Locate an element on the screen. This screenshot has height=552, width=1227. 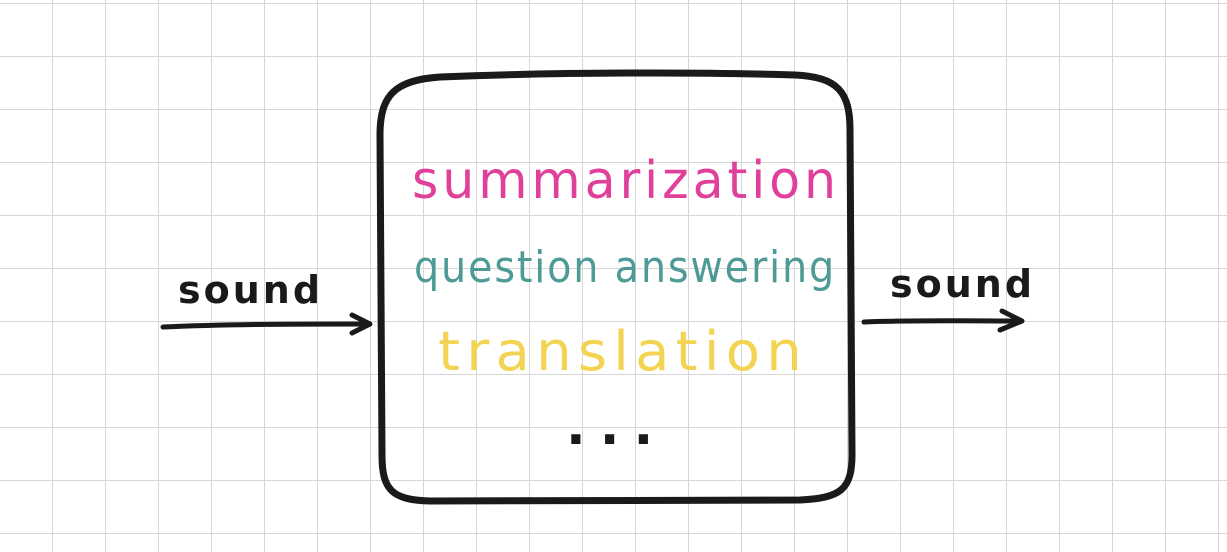
task-summarization: summarization is located at coordinates (626, 181).